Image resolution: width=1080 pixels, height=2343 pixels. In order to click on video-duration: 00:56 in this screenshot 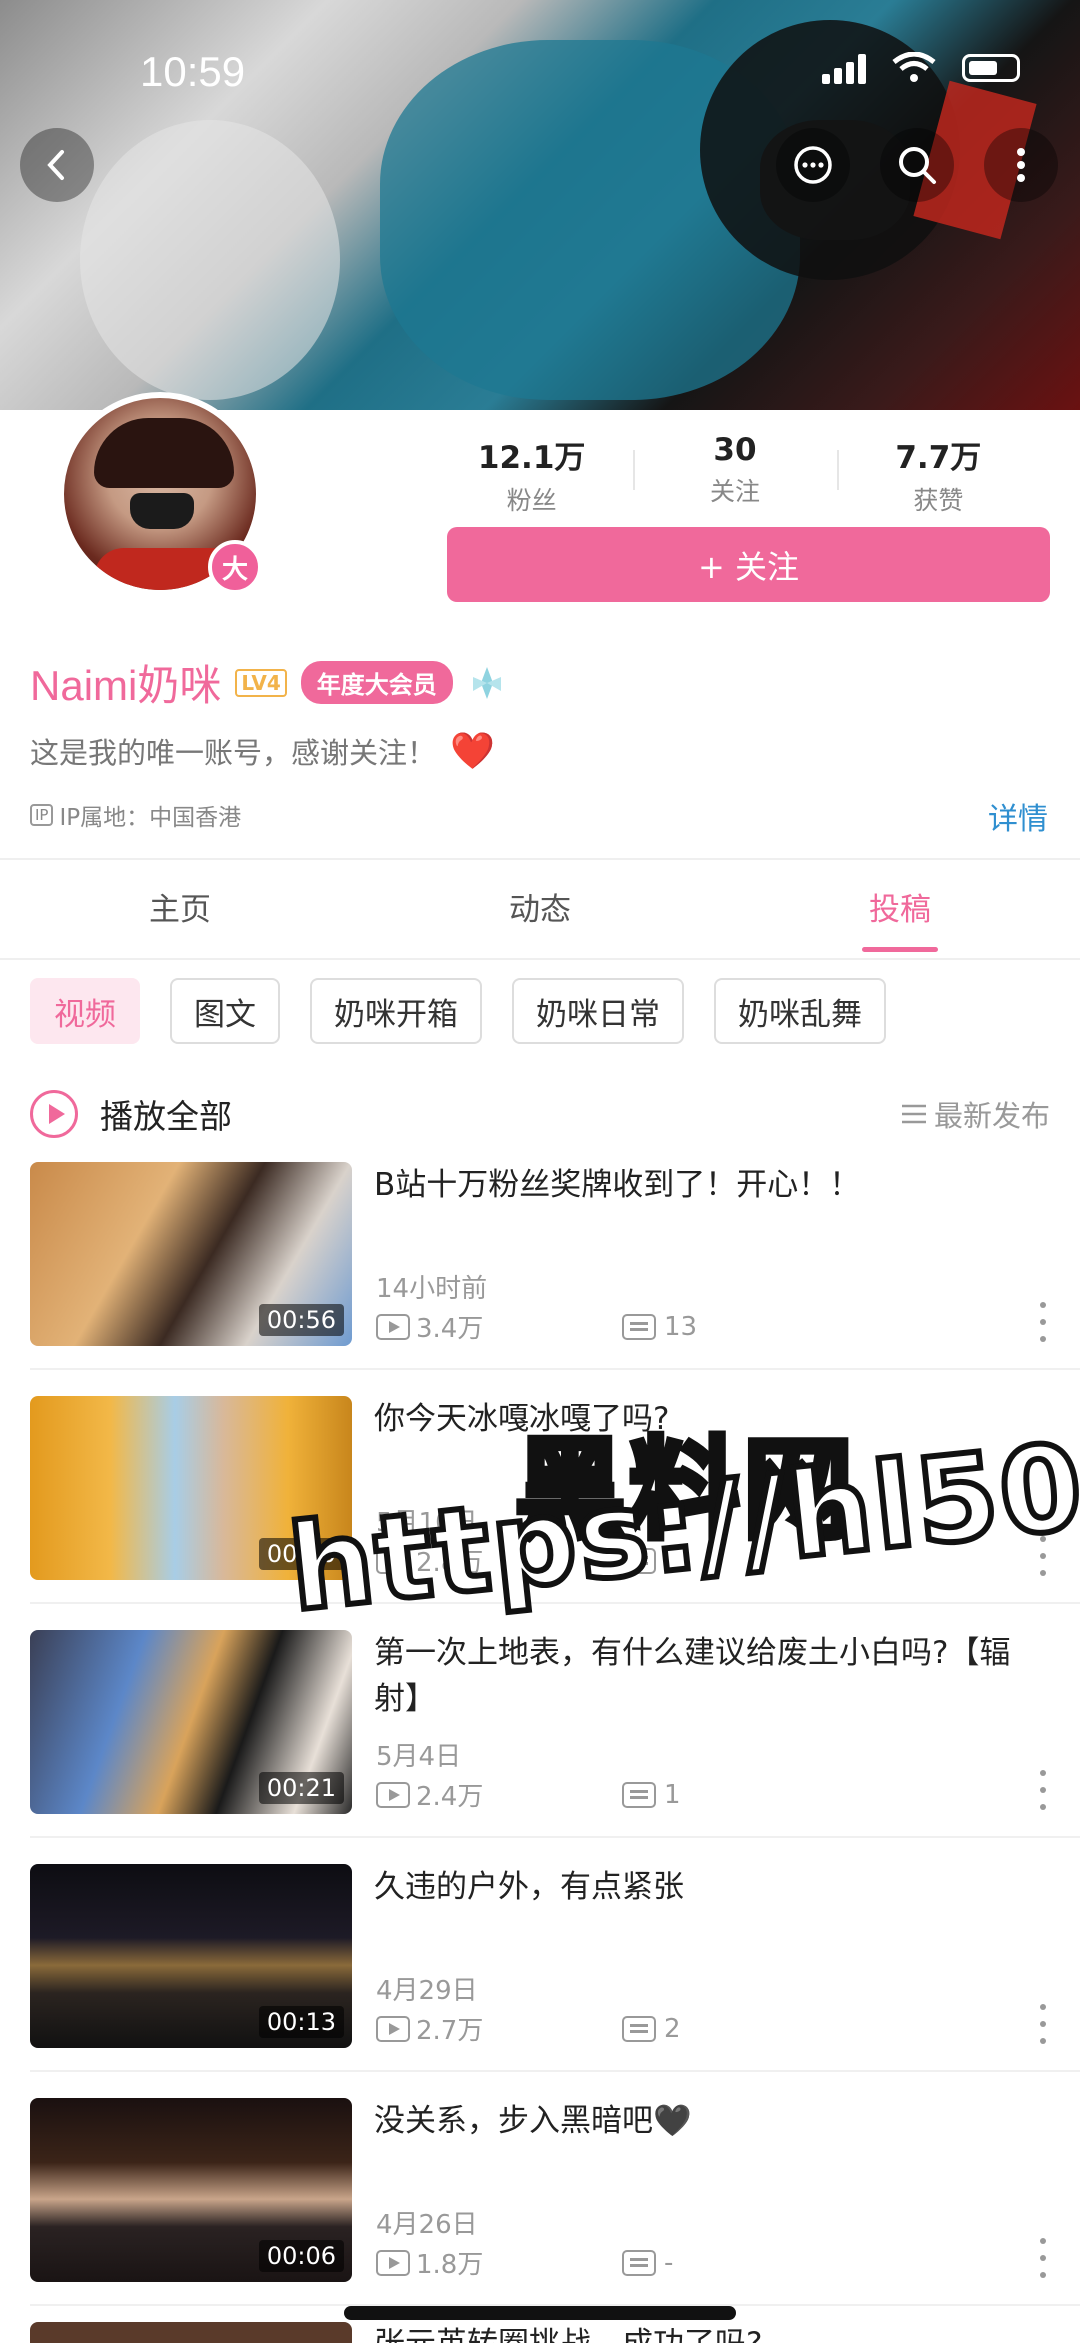, I will do `click(301, 1320)`.